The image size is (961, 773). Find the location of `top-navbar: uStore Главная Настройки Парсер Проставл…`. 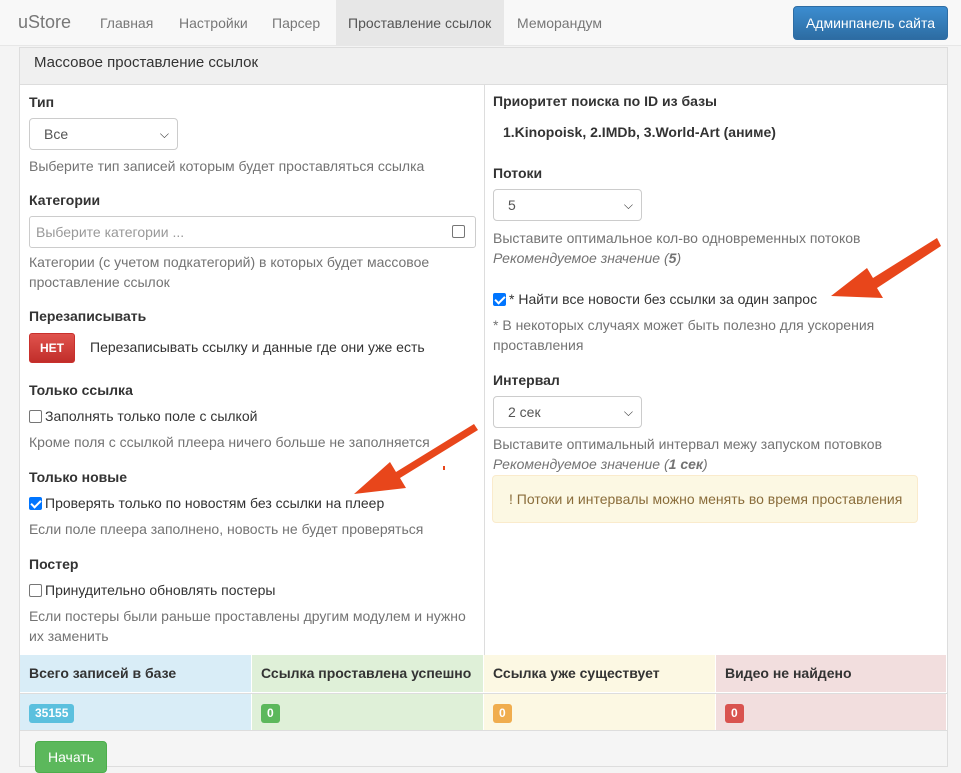

top-navbar: uStore Главная Настройки Парсер Проставл… is located at coordinates (480, 23).